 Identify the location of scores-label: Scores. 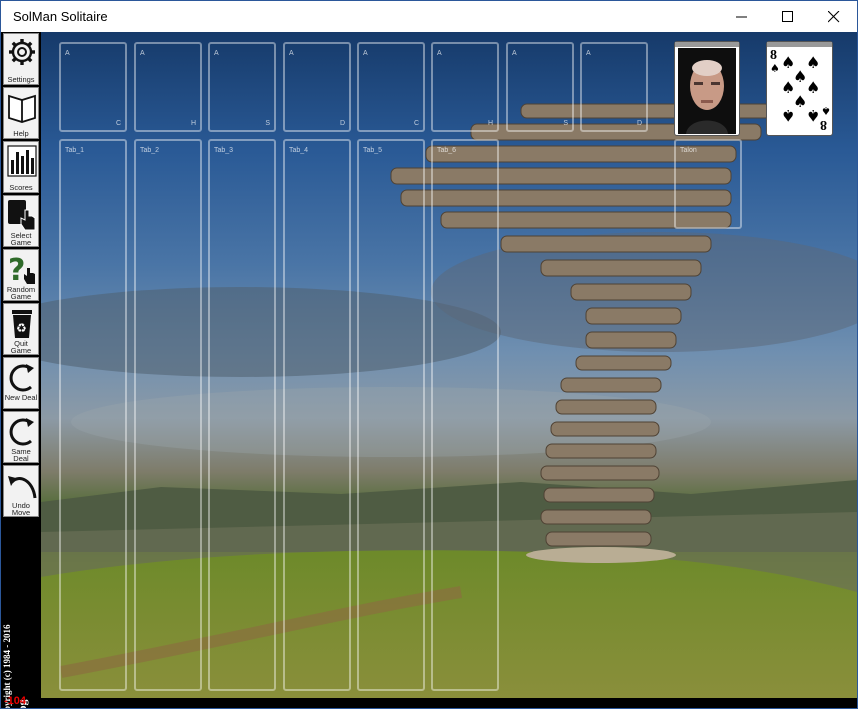
(21, 187).